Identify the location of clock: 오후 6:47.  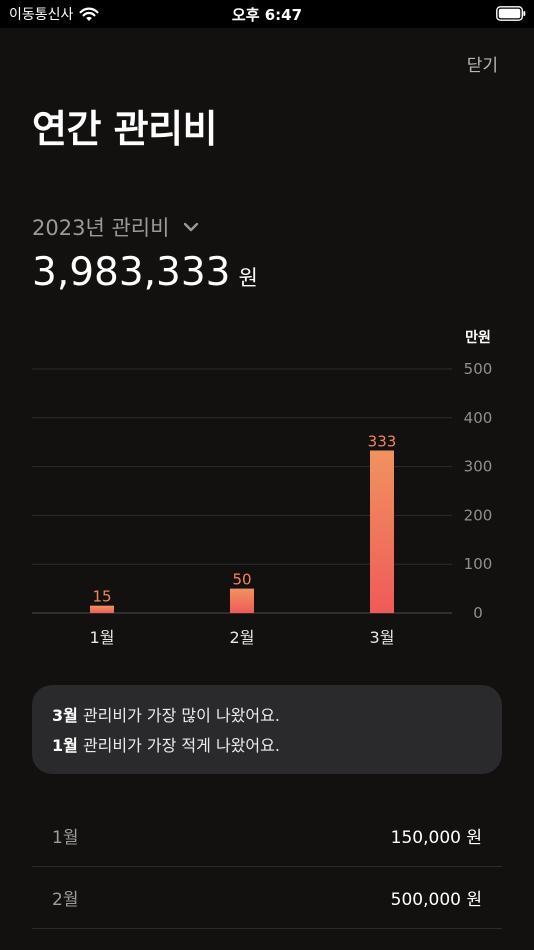
(267, 15).